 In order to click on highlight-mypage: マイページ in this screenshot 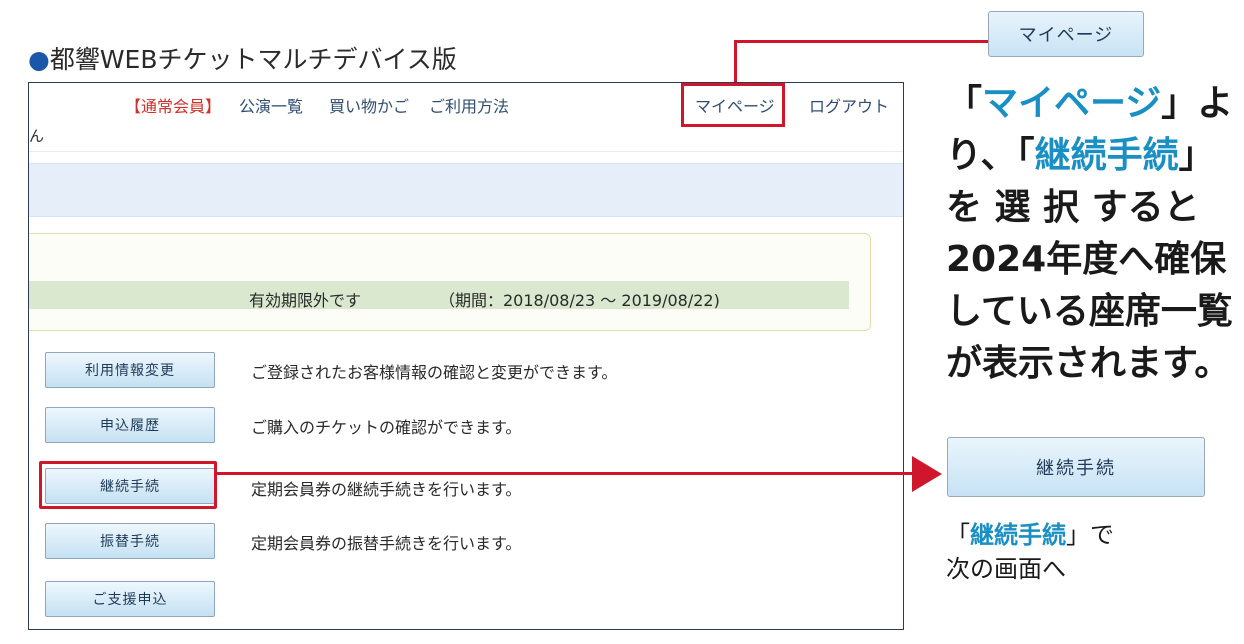, I will do `click(1072, 103)`.